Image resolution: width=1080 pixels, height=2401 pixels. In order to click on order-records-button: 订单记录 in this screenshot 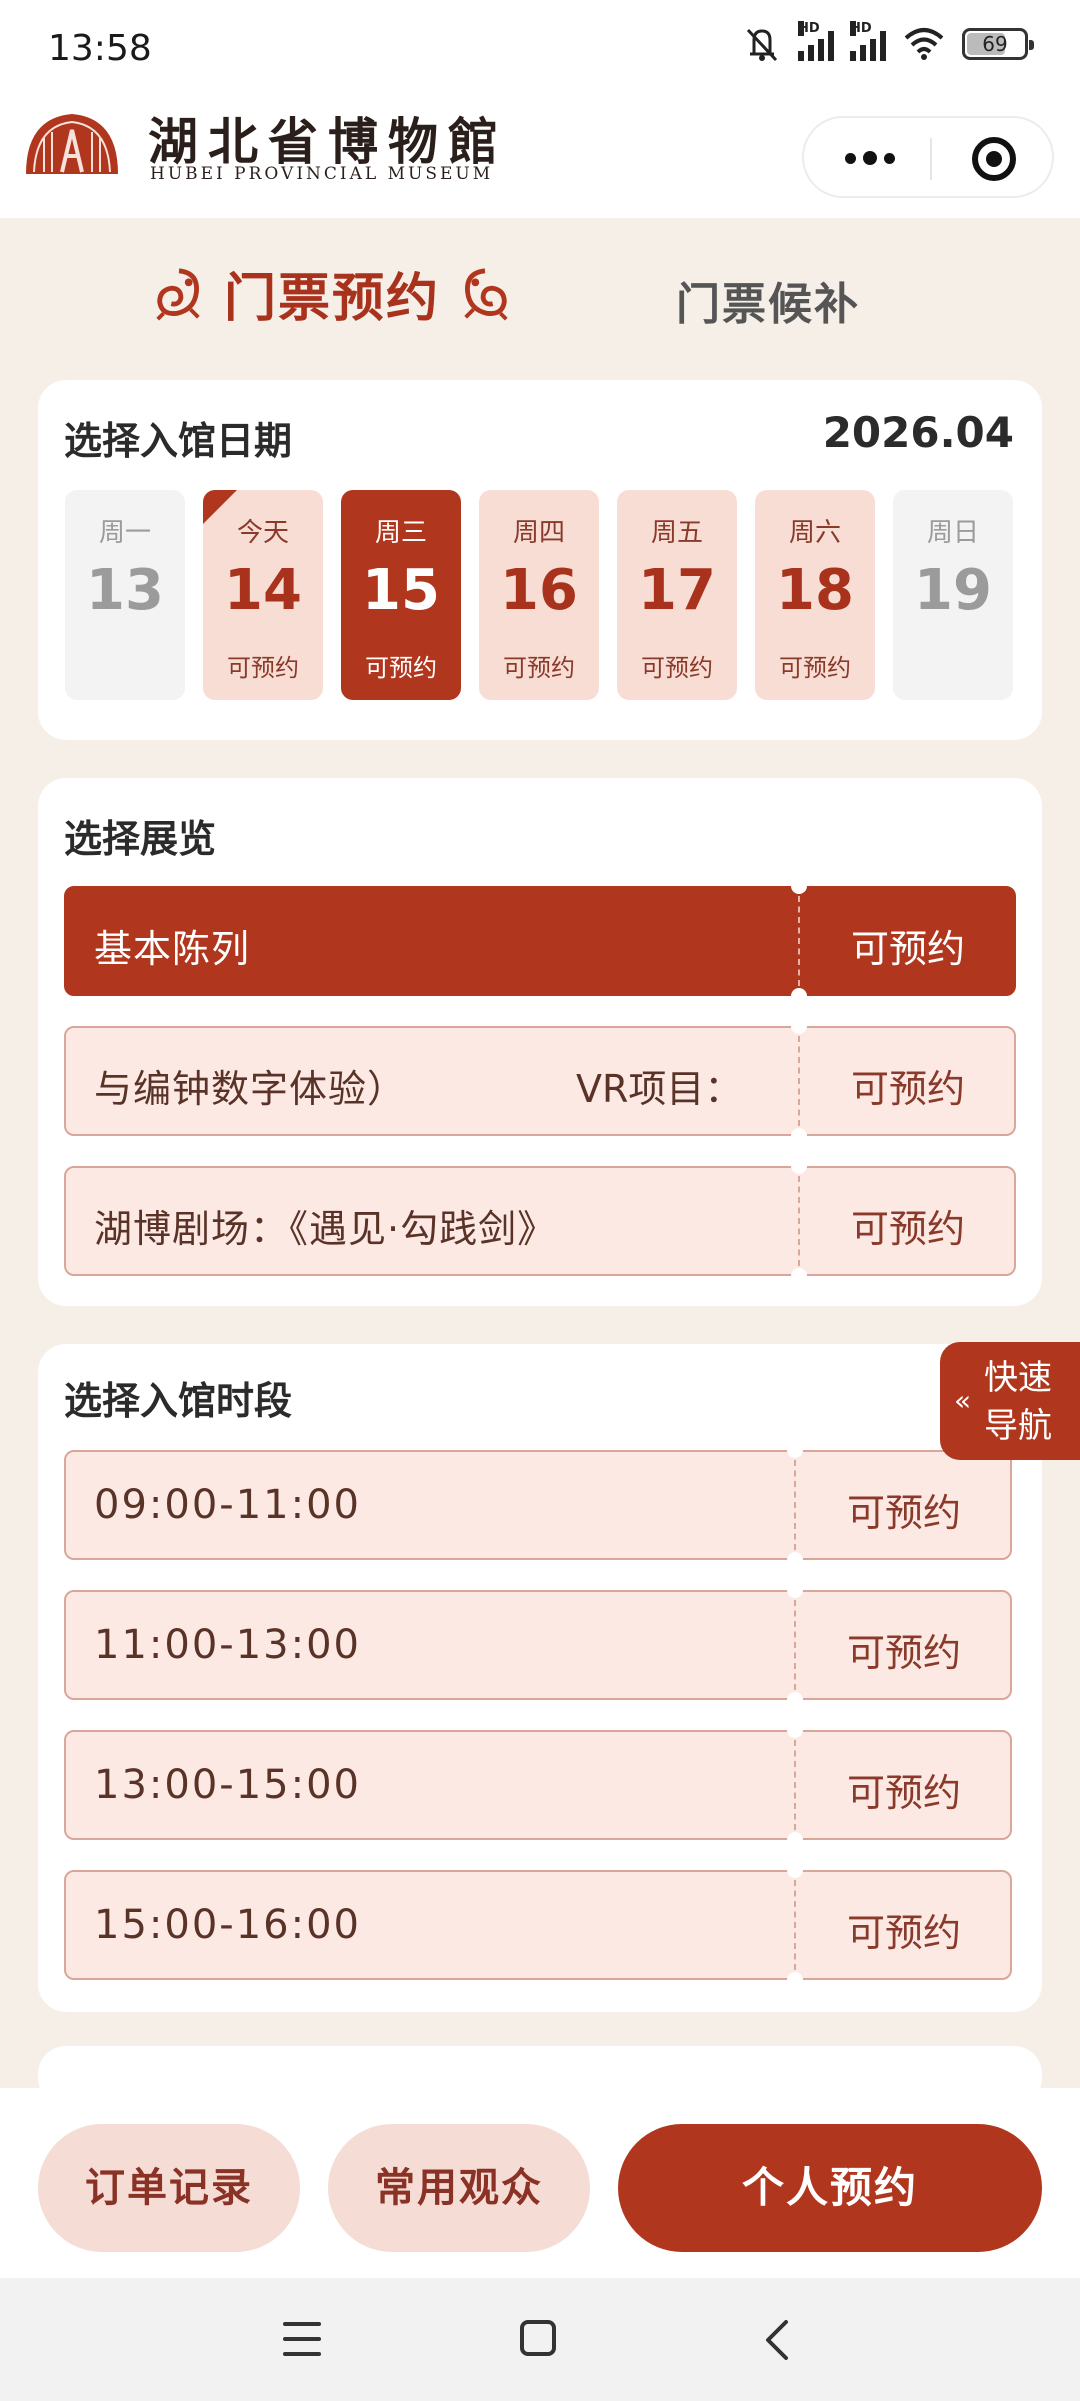, I will do `click(169, 2188)`.